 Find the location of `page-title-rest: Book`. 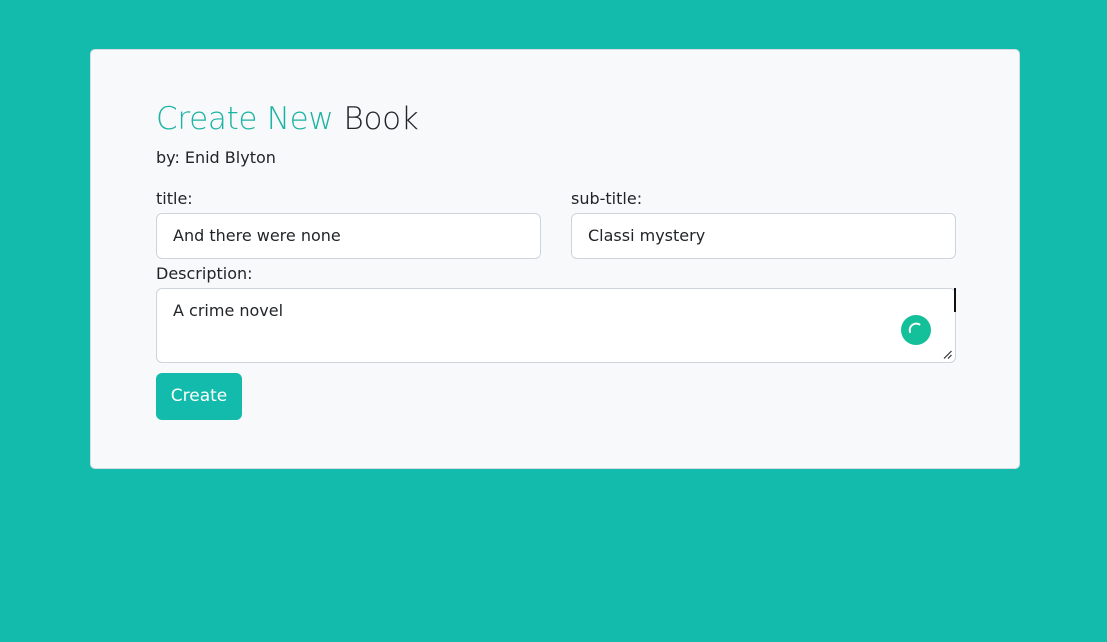

page-title-rest: Book is located at coordinates (381, 119).